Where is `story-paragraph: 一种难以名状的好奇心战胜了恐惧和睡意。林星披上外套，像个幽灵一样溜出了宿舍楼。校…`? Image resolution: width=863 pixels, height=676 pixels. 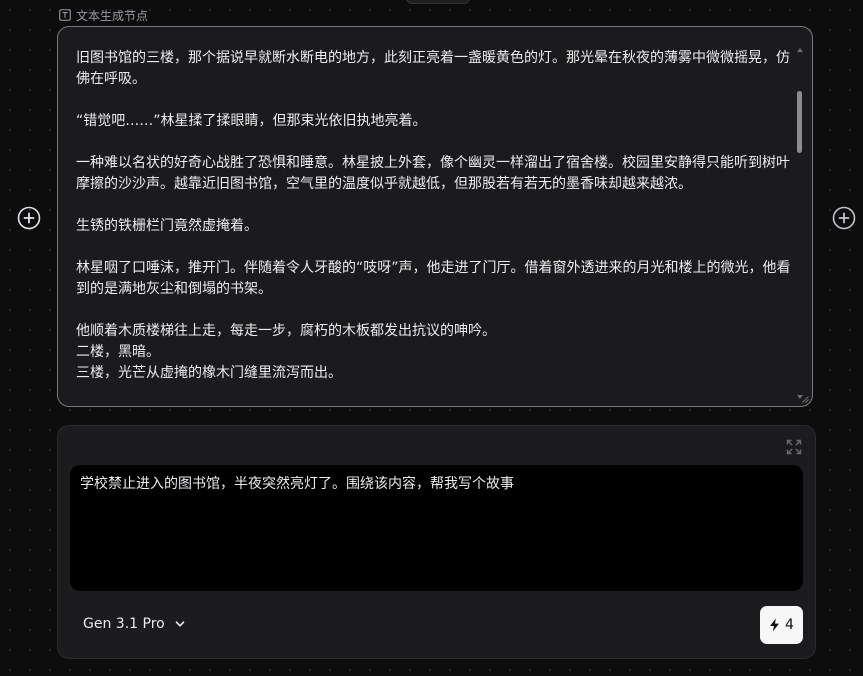 story-paragraph: 一种难以名状的好奇心战胜了恐惧和睡意。林星披上外套，像个幽灵一样溜出了宿舍楼。校… is located at coordinates (433, 173).